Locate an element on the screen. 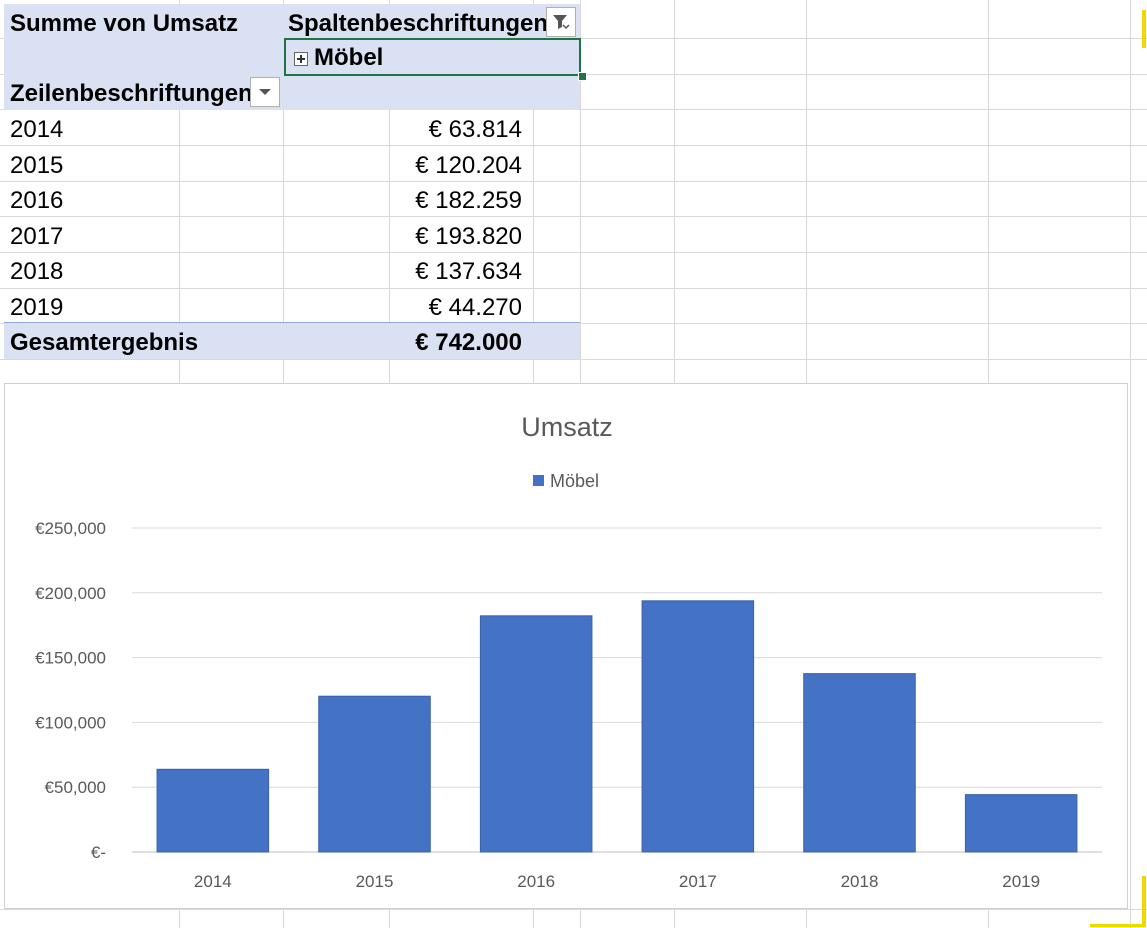 This screenshot has width=1147, height=928. legend-label: Möbel is located at coordinates (574, 481).